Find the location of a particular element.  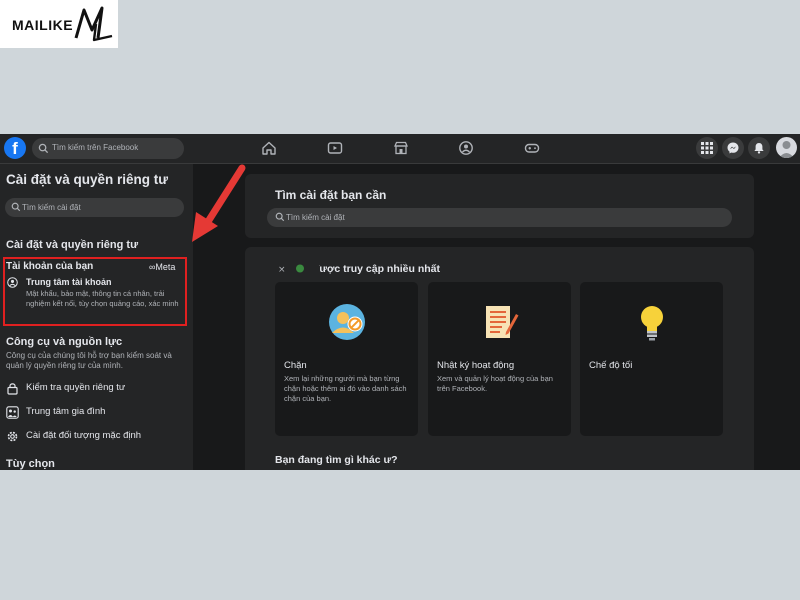

family-icon is located at coordinates (12, 412).